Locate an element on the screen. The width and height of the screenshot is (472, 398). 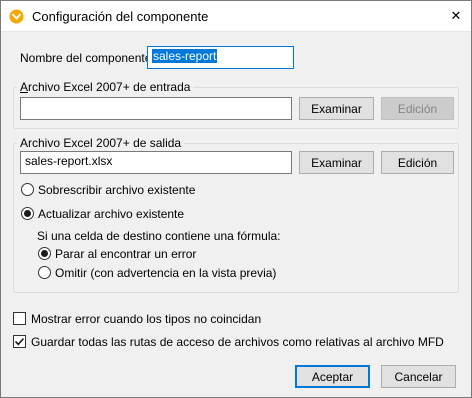
output-browse-label: Examinar is located at coordinates (336, 162).